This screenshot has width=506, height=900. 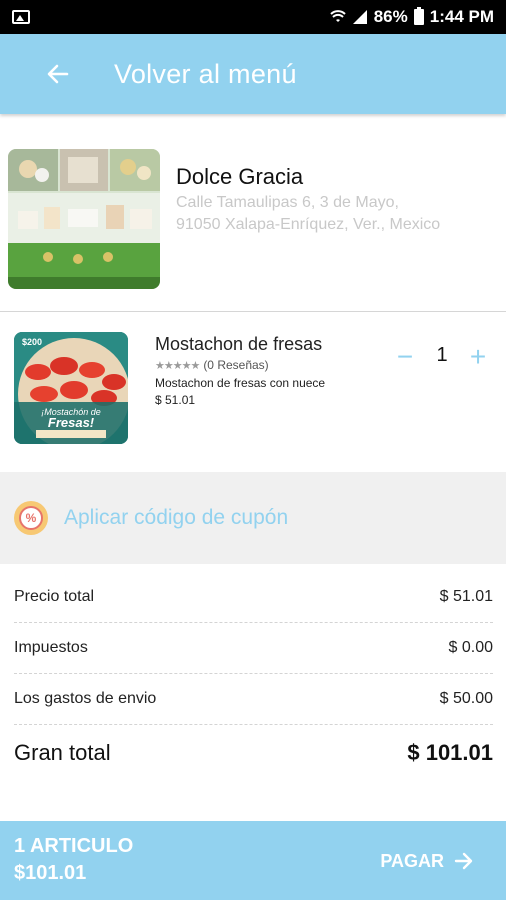 What do you see at coordinates (478, 357) in the screenshot?
I see `quantity-increment-button: +` at bounding box center [478, 357].